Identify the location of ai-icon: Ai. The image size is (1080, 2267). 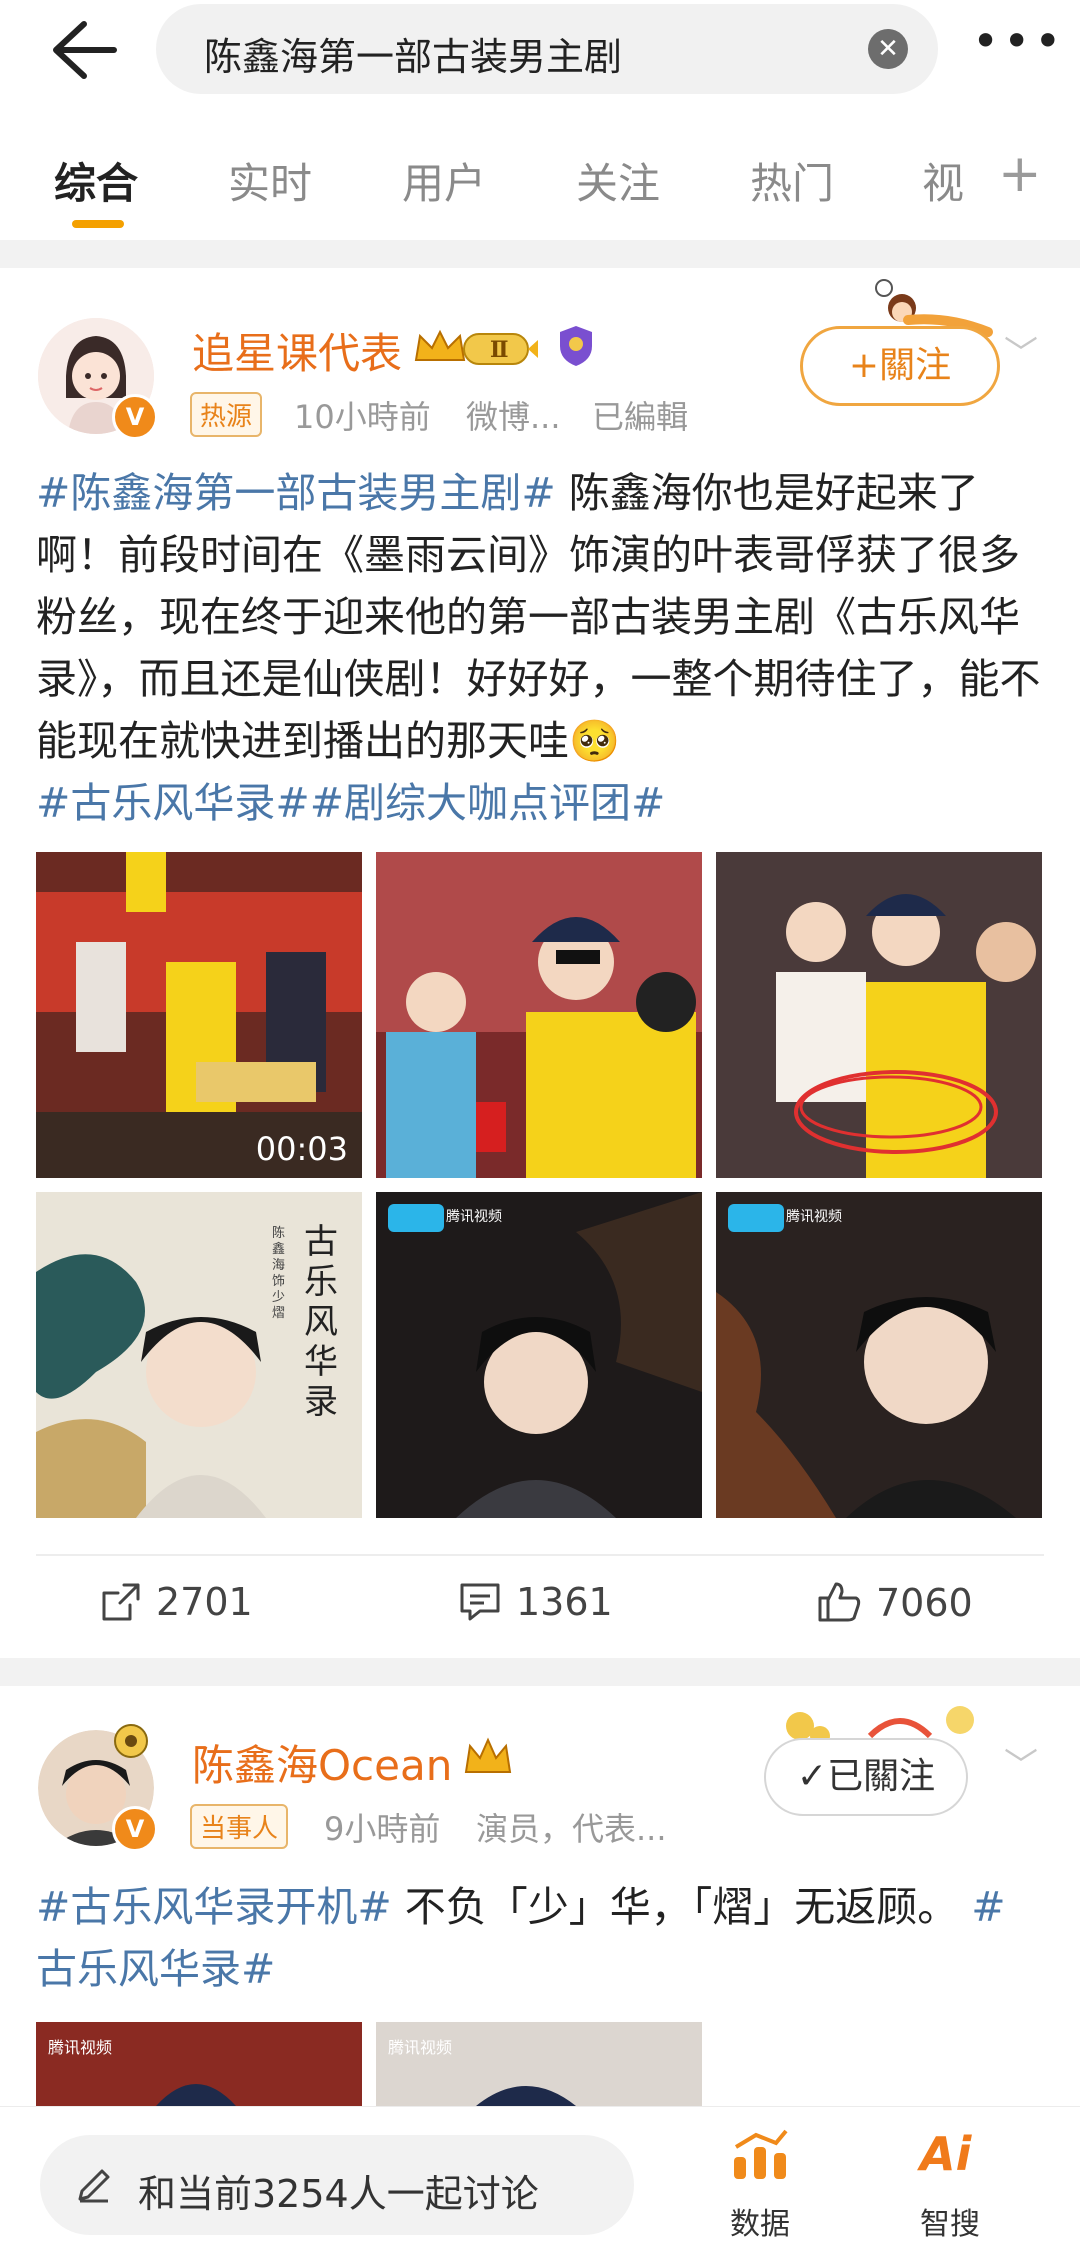
(946, 2154).